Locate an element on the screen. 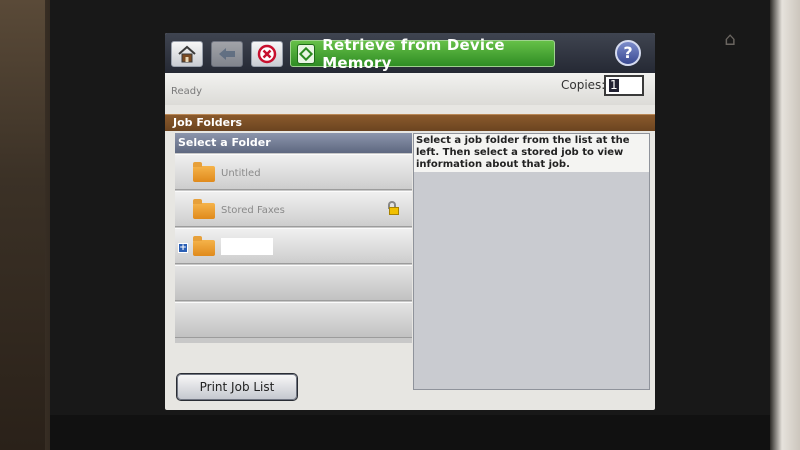  folder-label: Stored Faxes is located at coordinates (253, 210).